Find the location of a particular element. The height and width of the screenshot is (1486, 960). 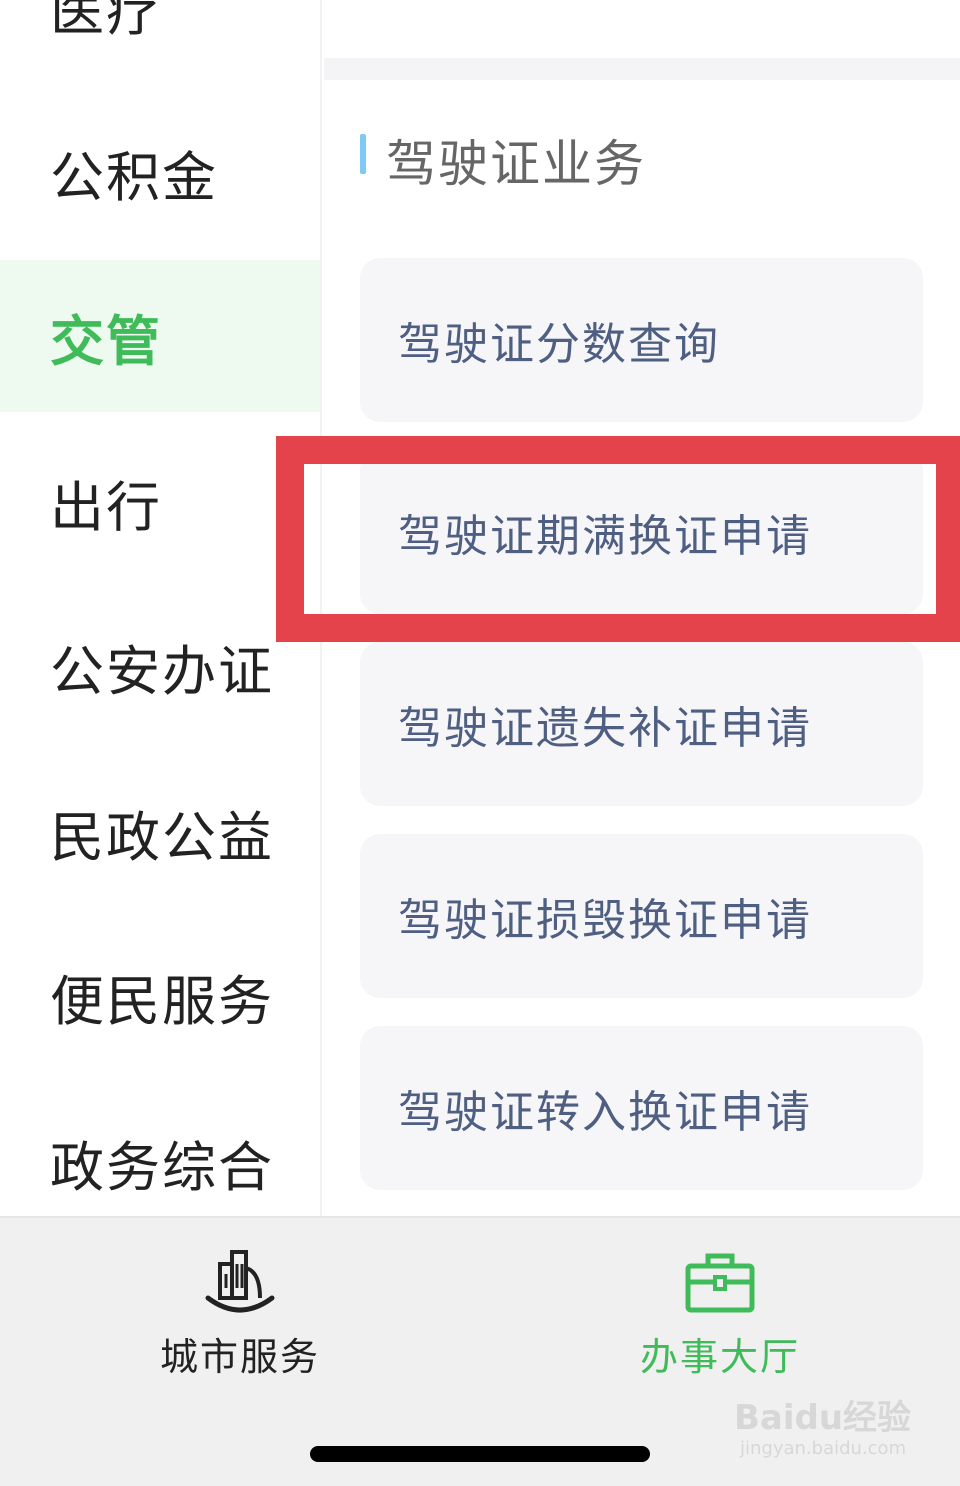

tab-label: 城市服务 is located at coordinates (239, 1357).